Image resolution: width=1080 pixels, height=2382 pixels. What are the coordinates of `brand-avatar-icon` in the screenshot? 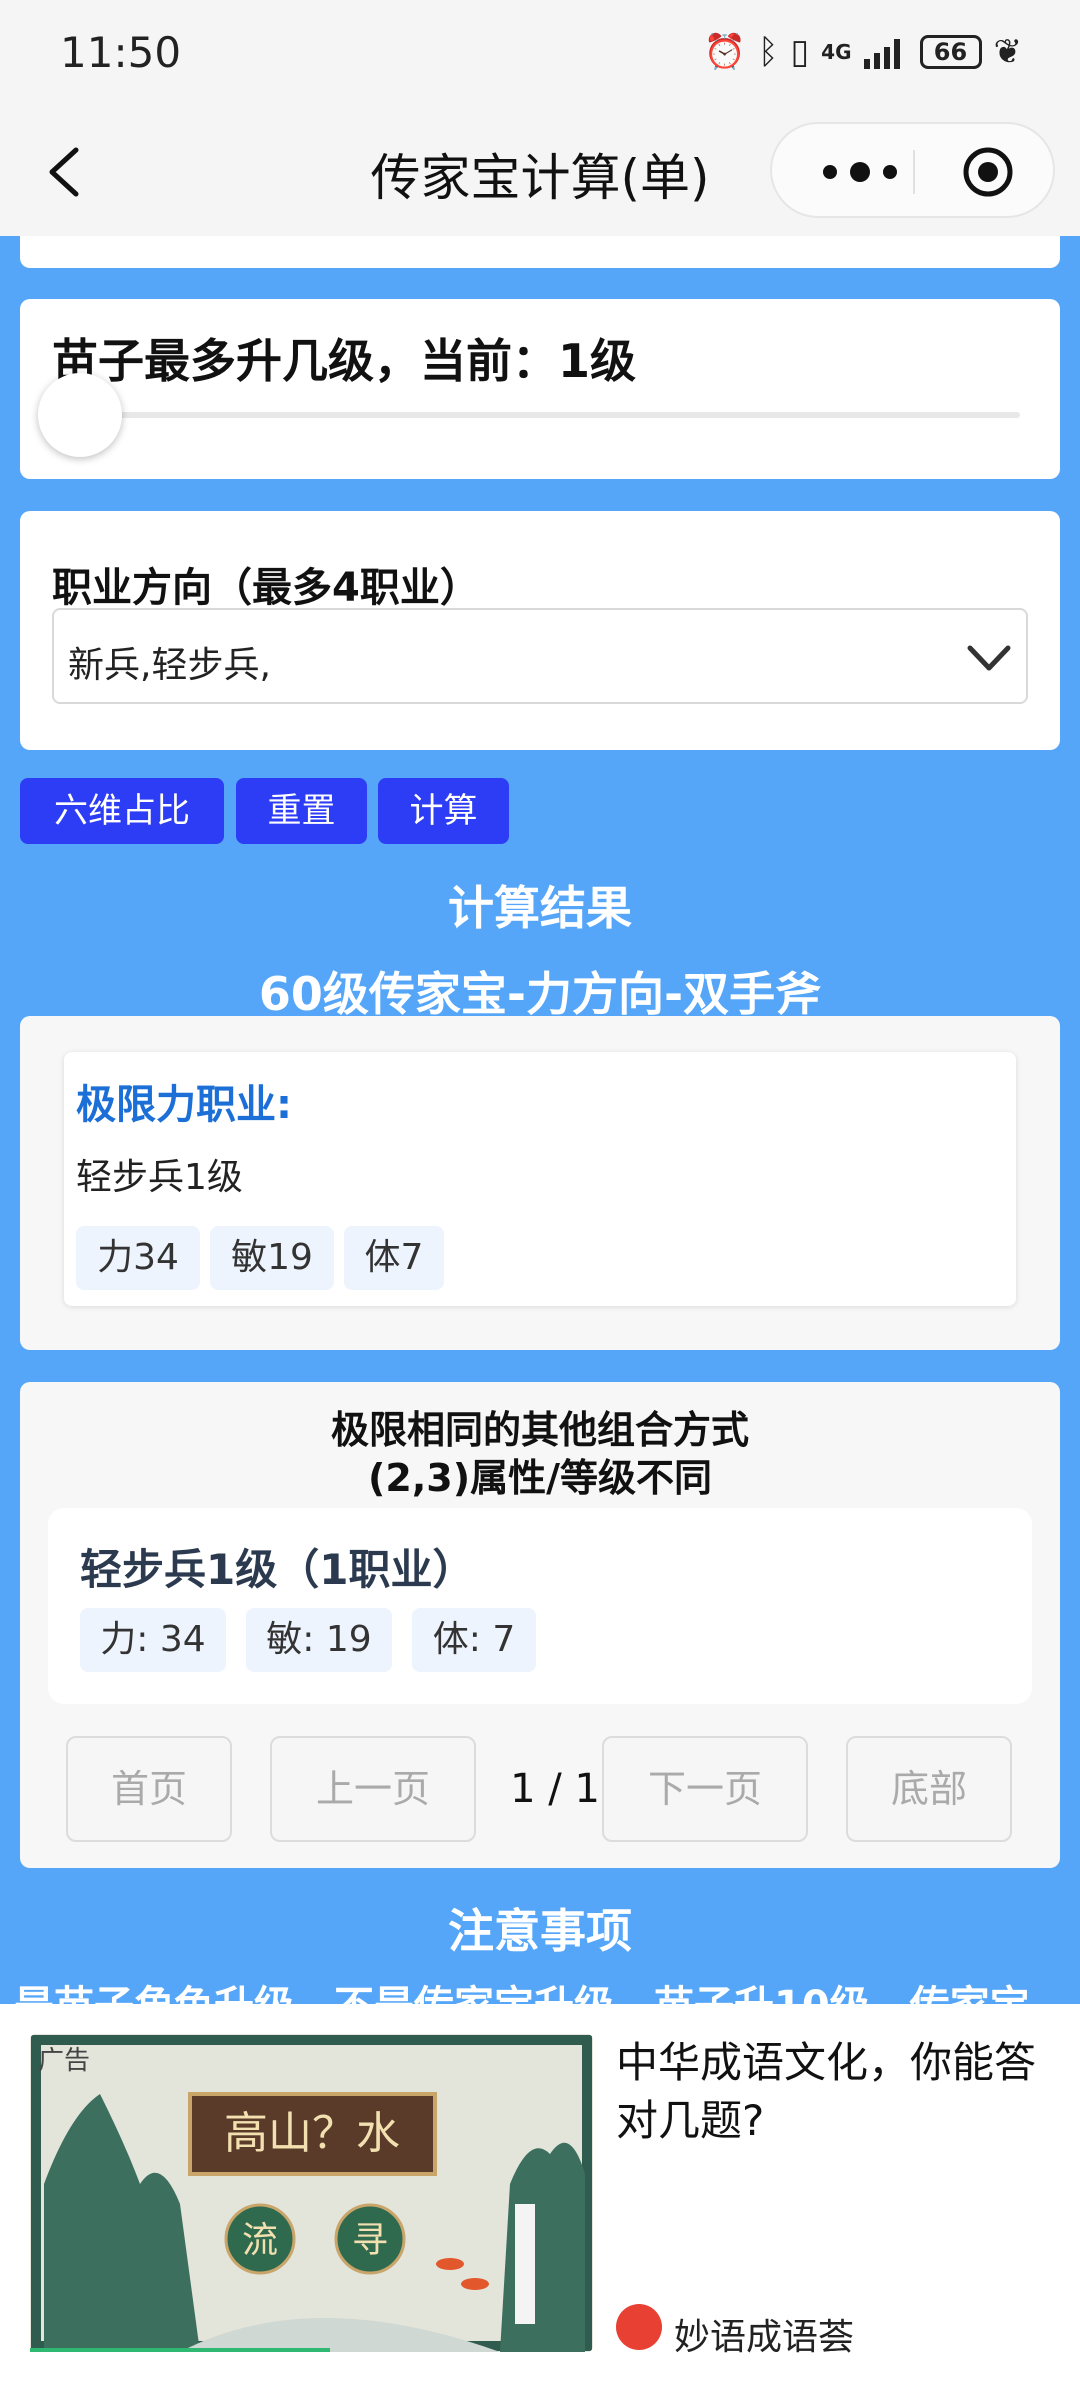 It's located at (639, 2327).